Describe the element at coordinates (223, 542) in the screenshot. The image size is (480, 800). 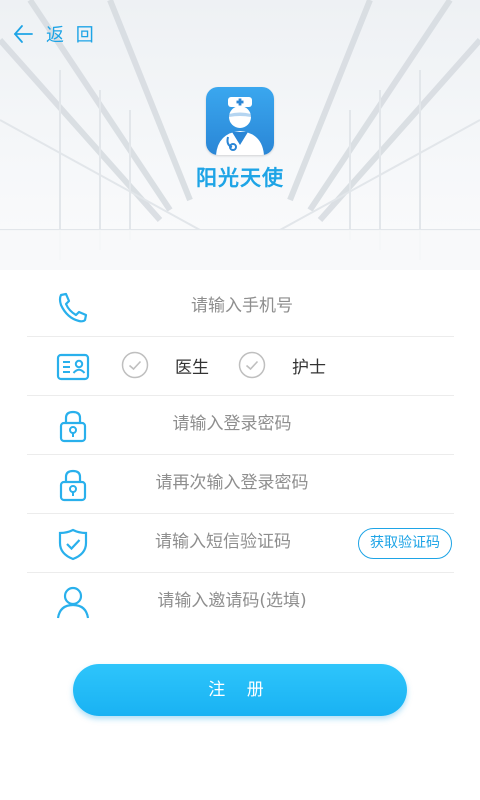
I see `sms-code-input` at that location.